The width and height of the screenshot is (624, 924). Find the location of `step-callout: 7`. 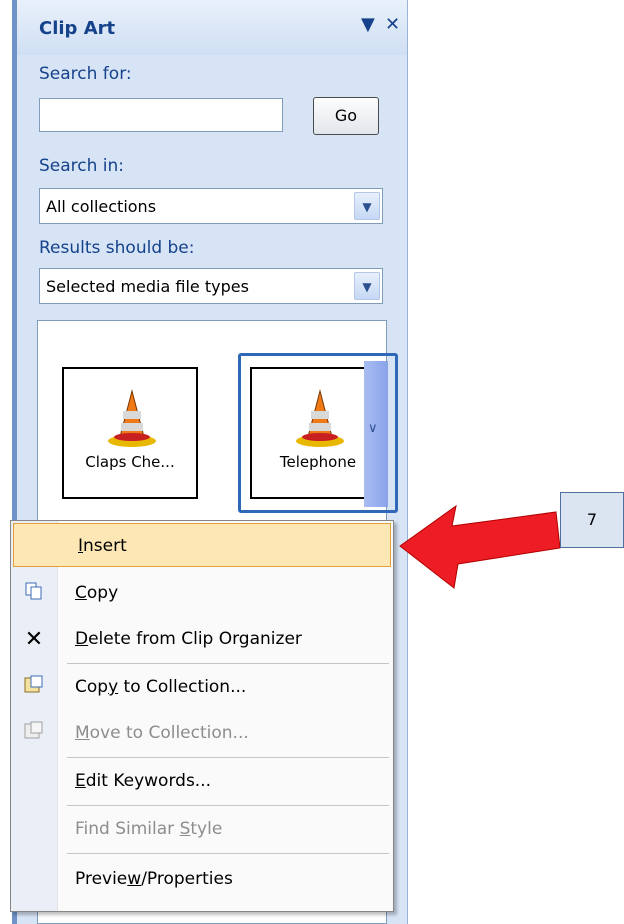

step-callout: 7 is located at coordinates (592, 520).